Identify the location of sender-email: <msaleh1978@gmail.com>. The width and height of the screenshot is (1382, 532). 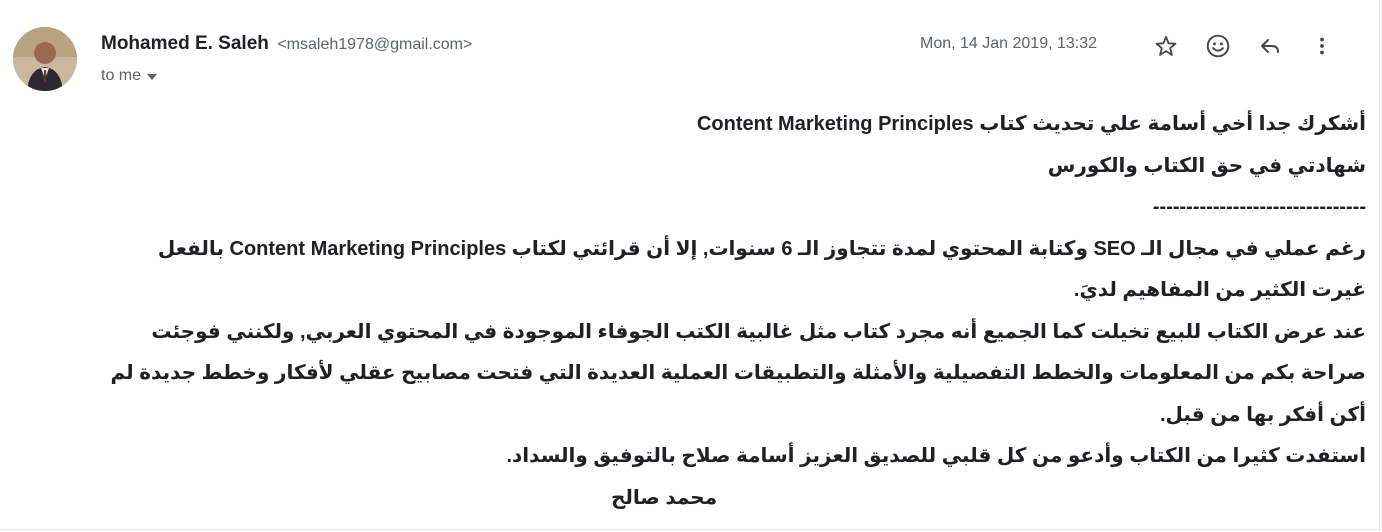
(375, 44).